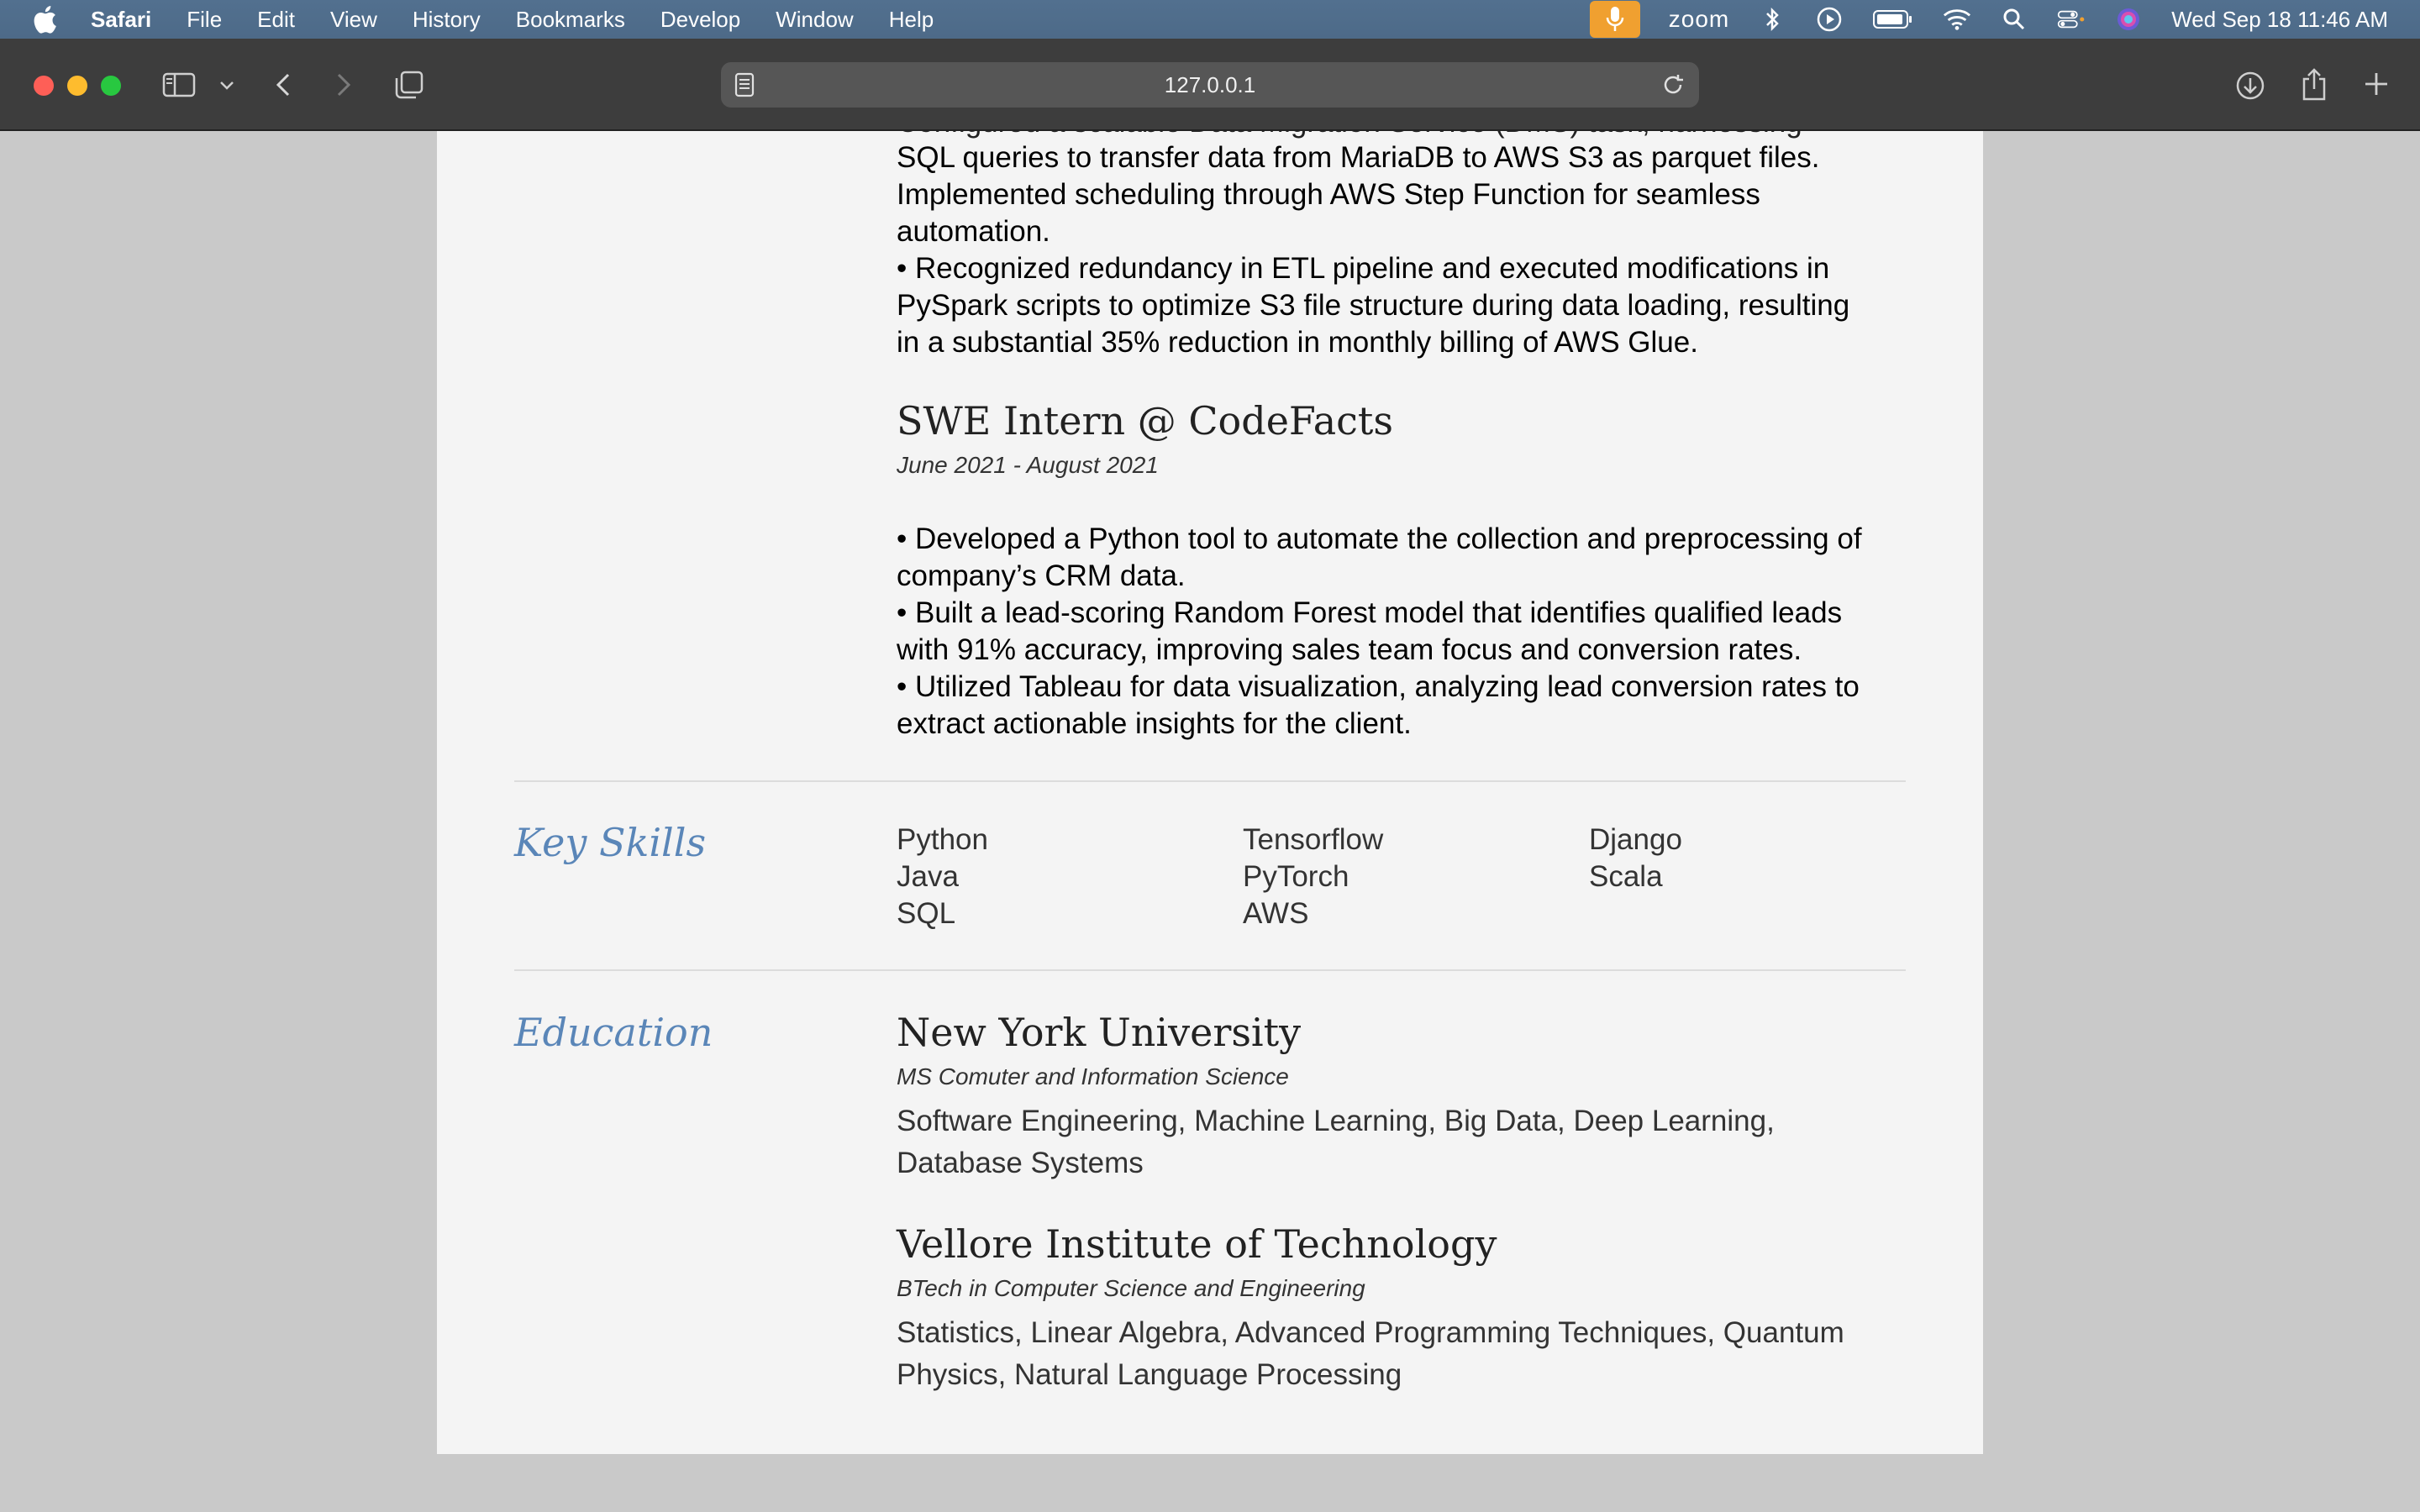 This screenshot has width=2420, height=1512. What do you see at coordinates (1829, 19) in the screenshot?
I see `now-playing-icon` at bounding box center [1829, 19].